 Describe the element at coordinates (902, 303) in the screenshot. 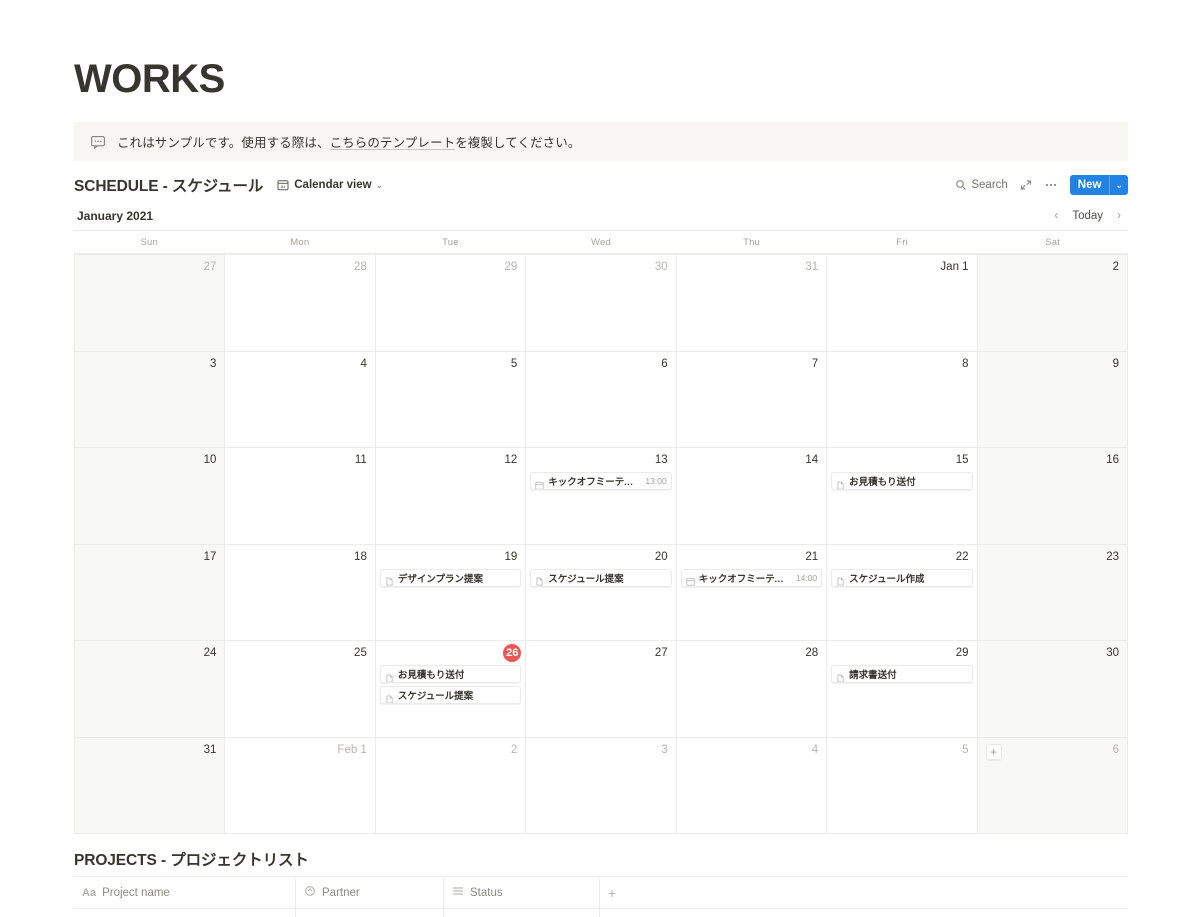

I see `calendar-day-cell: Jan 1` at that location.